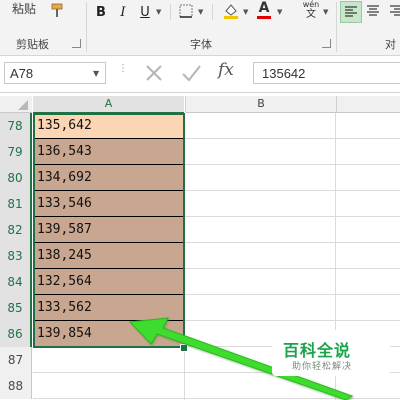 The image size is (400, 400). What do you see at coordinates (317, 350) in the screenshot?
I see `watermark-title: 百科全说` at bounding box center [317, 350].